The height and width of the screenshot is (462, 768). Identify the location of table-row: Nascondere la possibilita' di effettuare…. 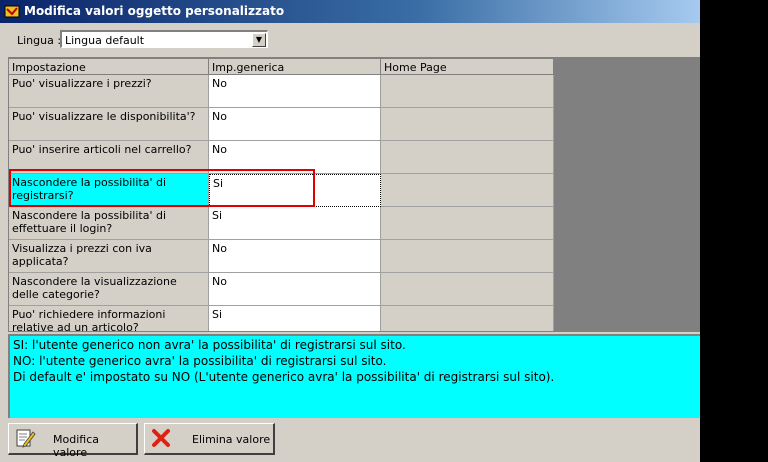
(281, 223).